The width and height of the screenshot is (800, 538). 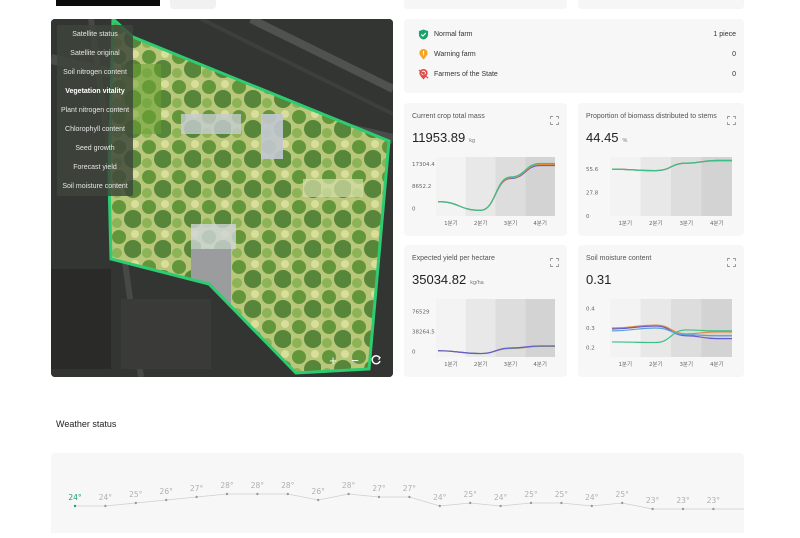 What do you see at coordinates (590, 348) in the screenshot?
I see `y-tick-label: 0.2` at bounding box center [590, 348].